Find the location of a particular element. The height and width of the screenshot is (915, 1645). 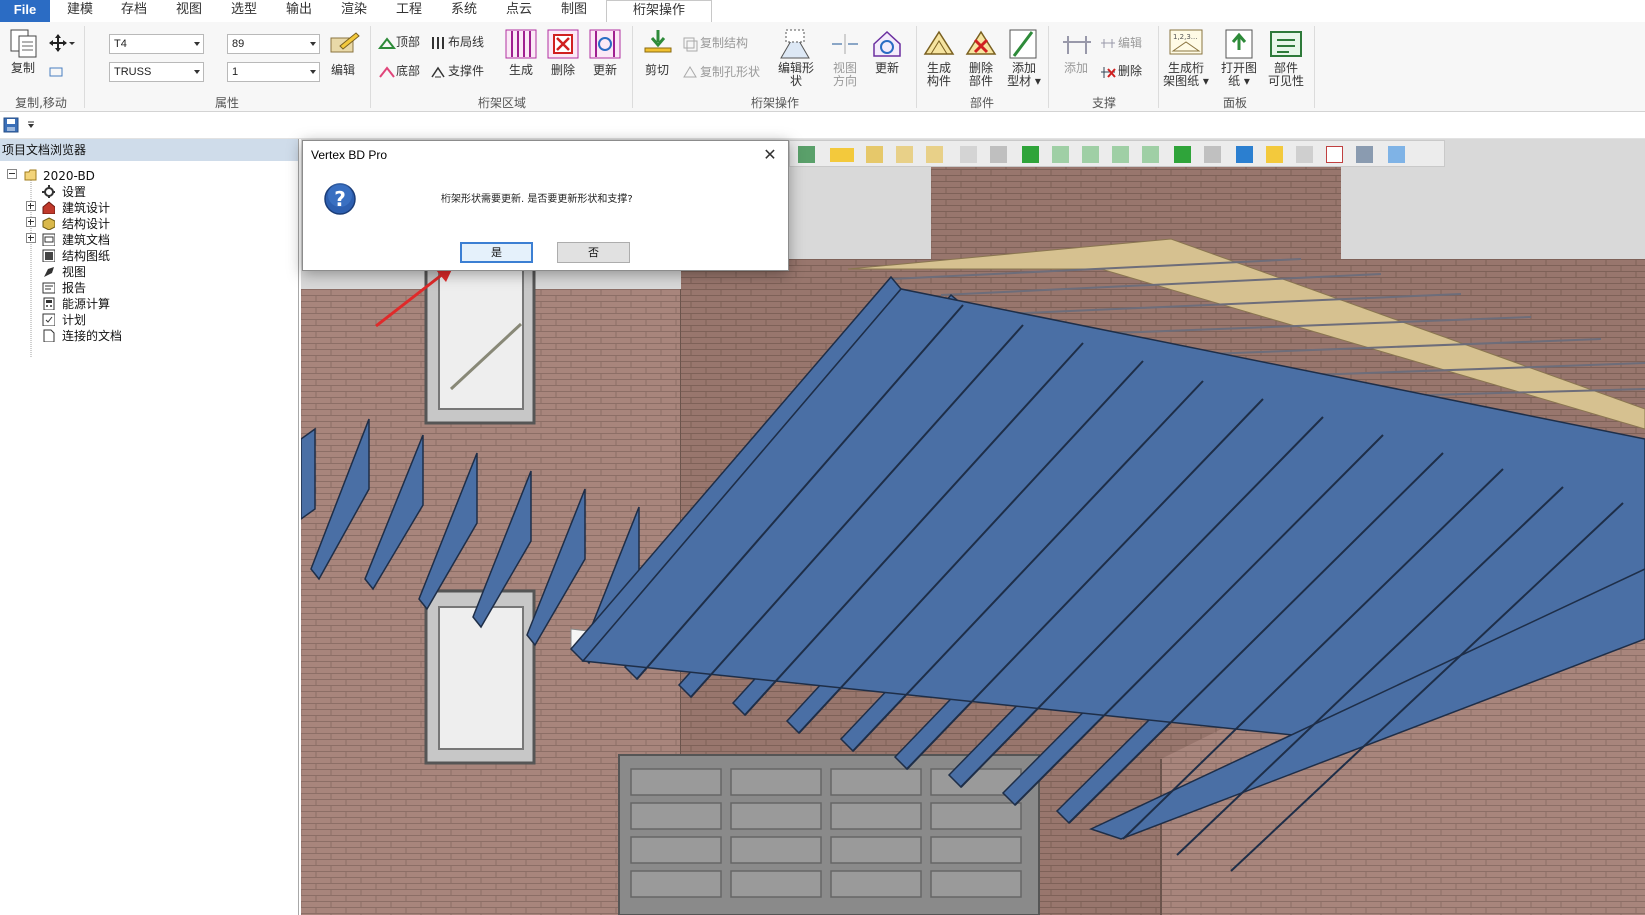

view-cube-top-icon is located at coordinates (1182, 154).